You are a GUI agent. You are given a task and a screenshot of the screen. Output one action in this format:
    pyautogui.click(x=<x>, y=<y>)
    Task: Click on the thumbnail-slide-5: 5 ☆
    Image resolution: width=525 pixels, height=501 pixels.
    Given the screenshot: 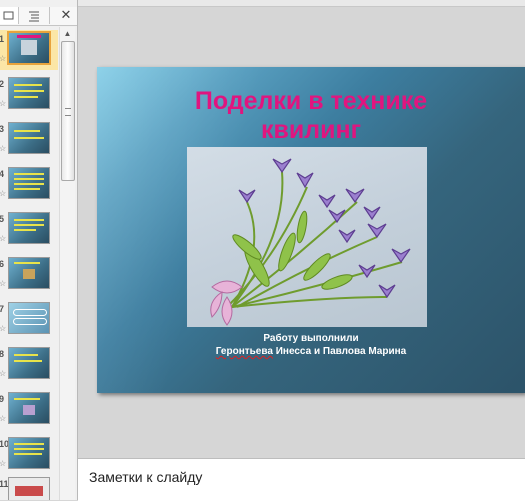 What is the action you would take?
    pyautogui.click(x=29, y=230)
    